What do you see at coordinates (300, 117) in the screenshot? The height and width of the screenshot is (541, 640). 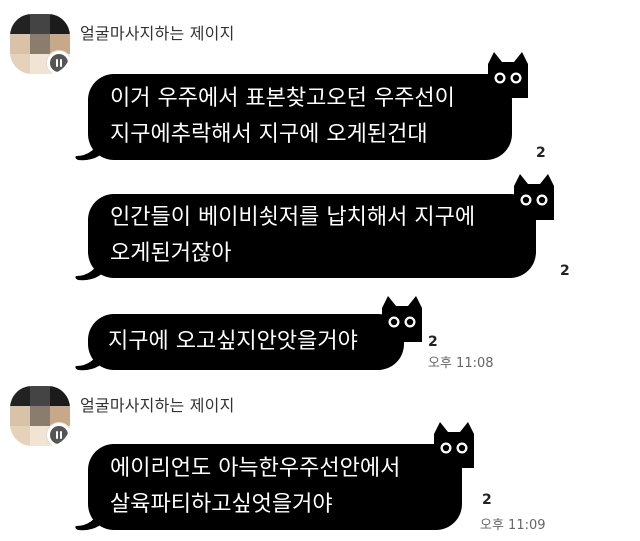 I see `message-bubble: 이거 우주에서 표본찾고오던 우주선이 지구에추락해서 지구에 오게된건대` at bounding box center [300, 117].